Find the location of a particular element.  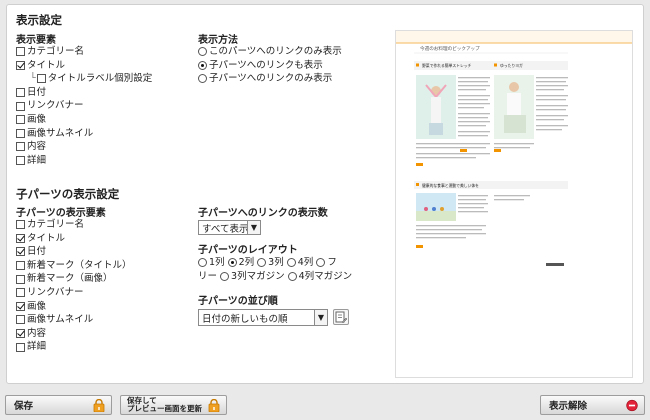

link-count-select: すべて表示 ▼ is located at coordinates (229, 227).